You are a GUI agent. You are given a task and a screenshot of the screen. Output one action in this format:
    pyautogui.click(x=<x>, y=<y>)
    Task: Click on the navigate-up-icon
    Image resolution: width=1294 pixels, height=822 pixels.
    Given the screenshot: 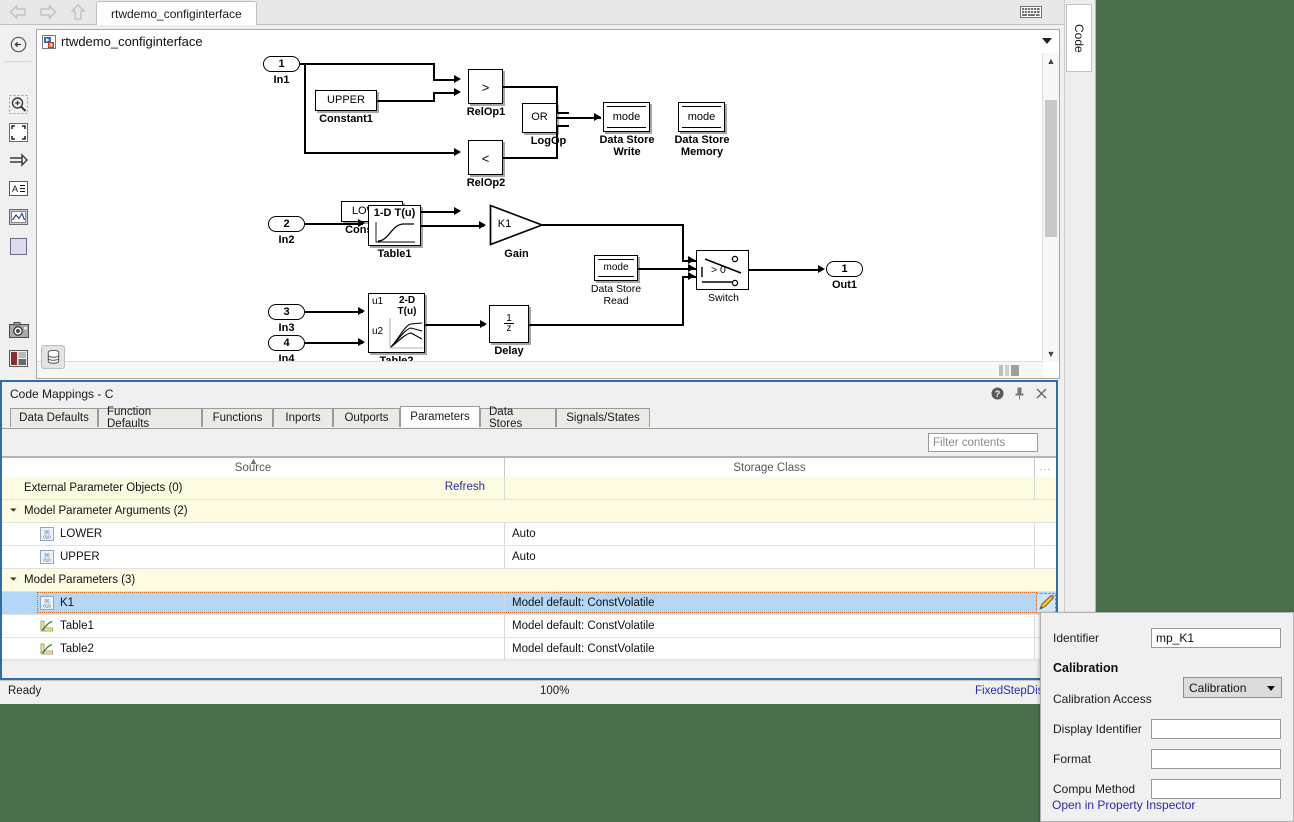 What is the action you would take?
    pyautogui.click(x=18, y=44)
    